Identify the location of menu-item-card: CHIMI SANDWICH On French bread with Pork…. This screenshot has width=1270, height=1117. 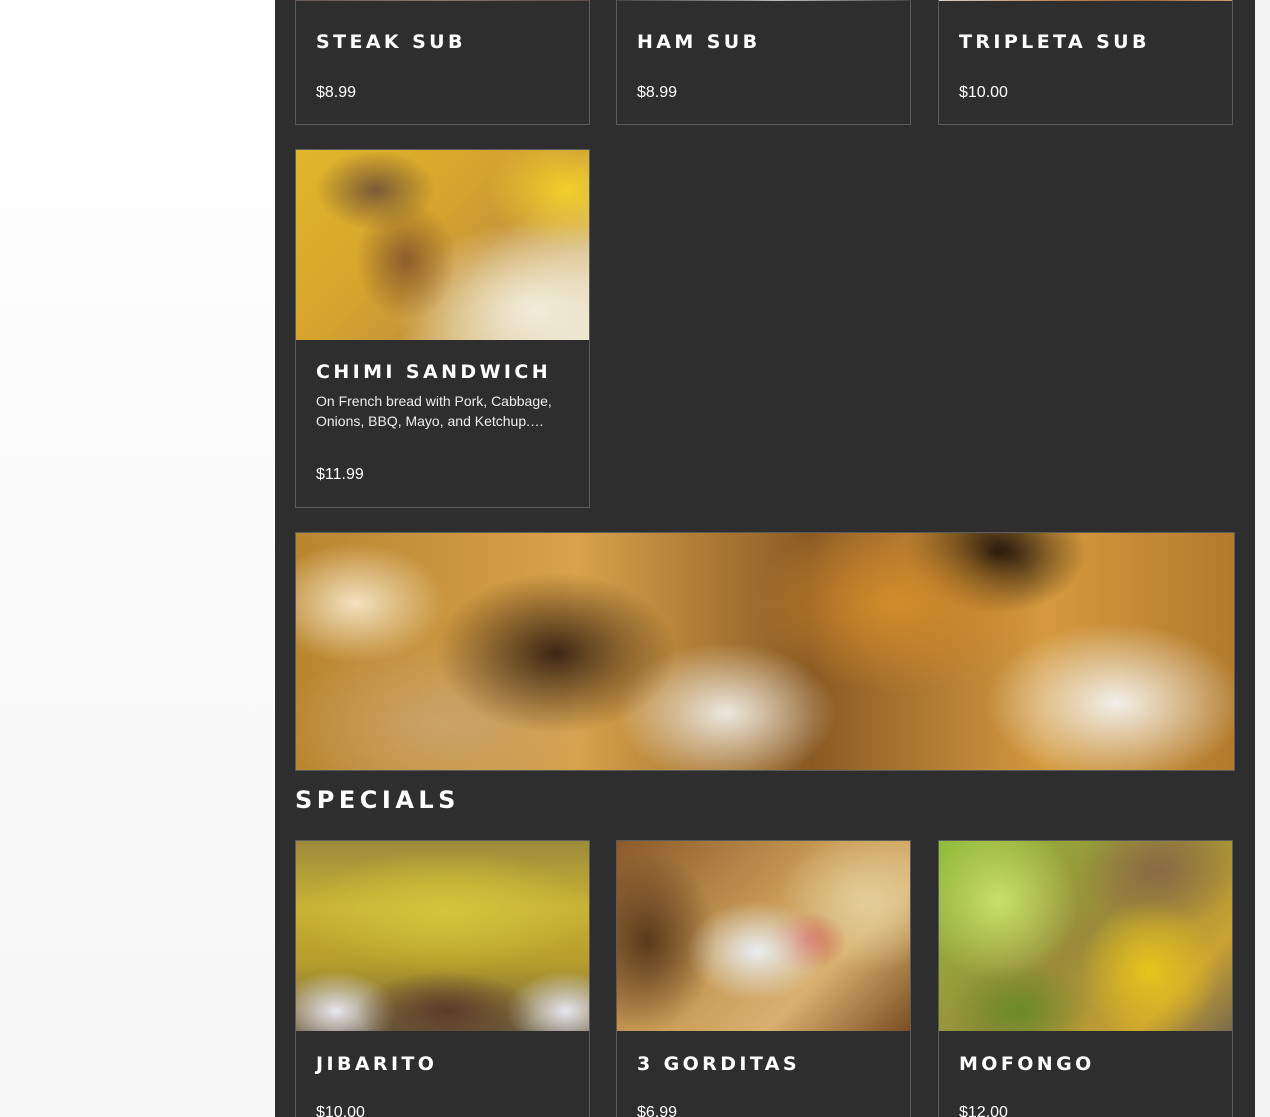
(442, 328).